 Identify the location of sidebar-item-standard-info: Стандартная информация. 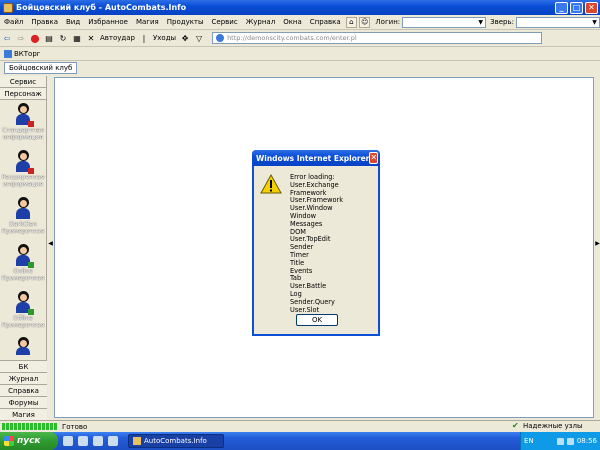
(23, 123).